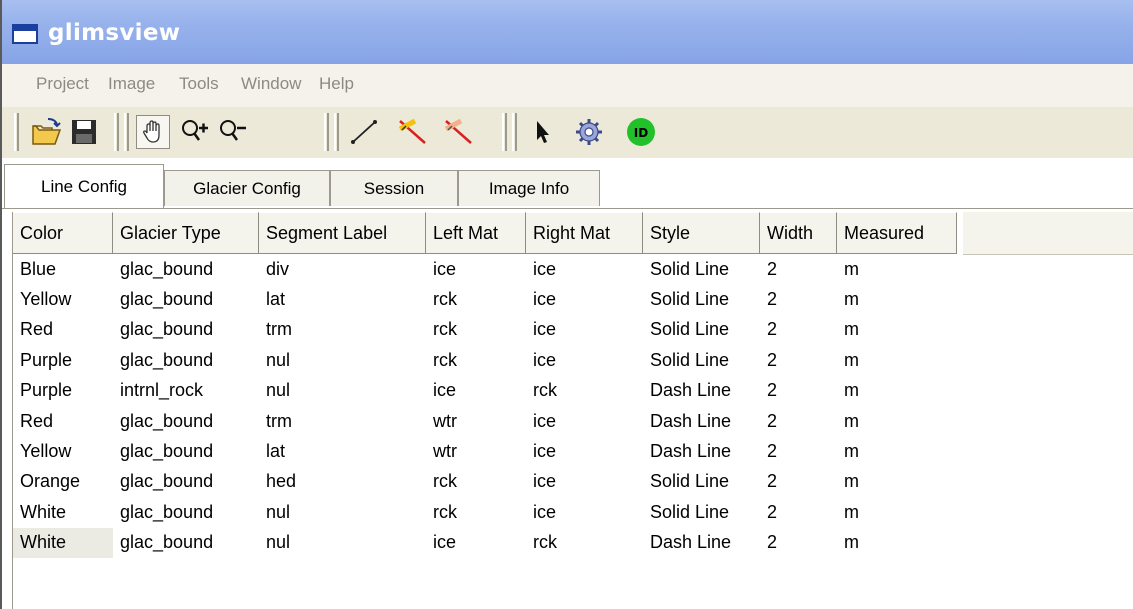 The width and height of the screenshot is (1133, 609). I want to click on table-row: Red glac_bound trm rck ice Solid Line 2 m, so click(485, 330).